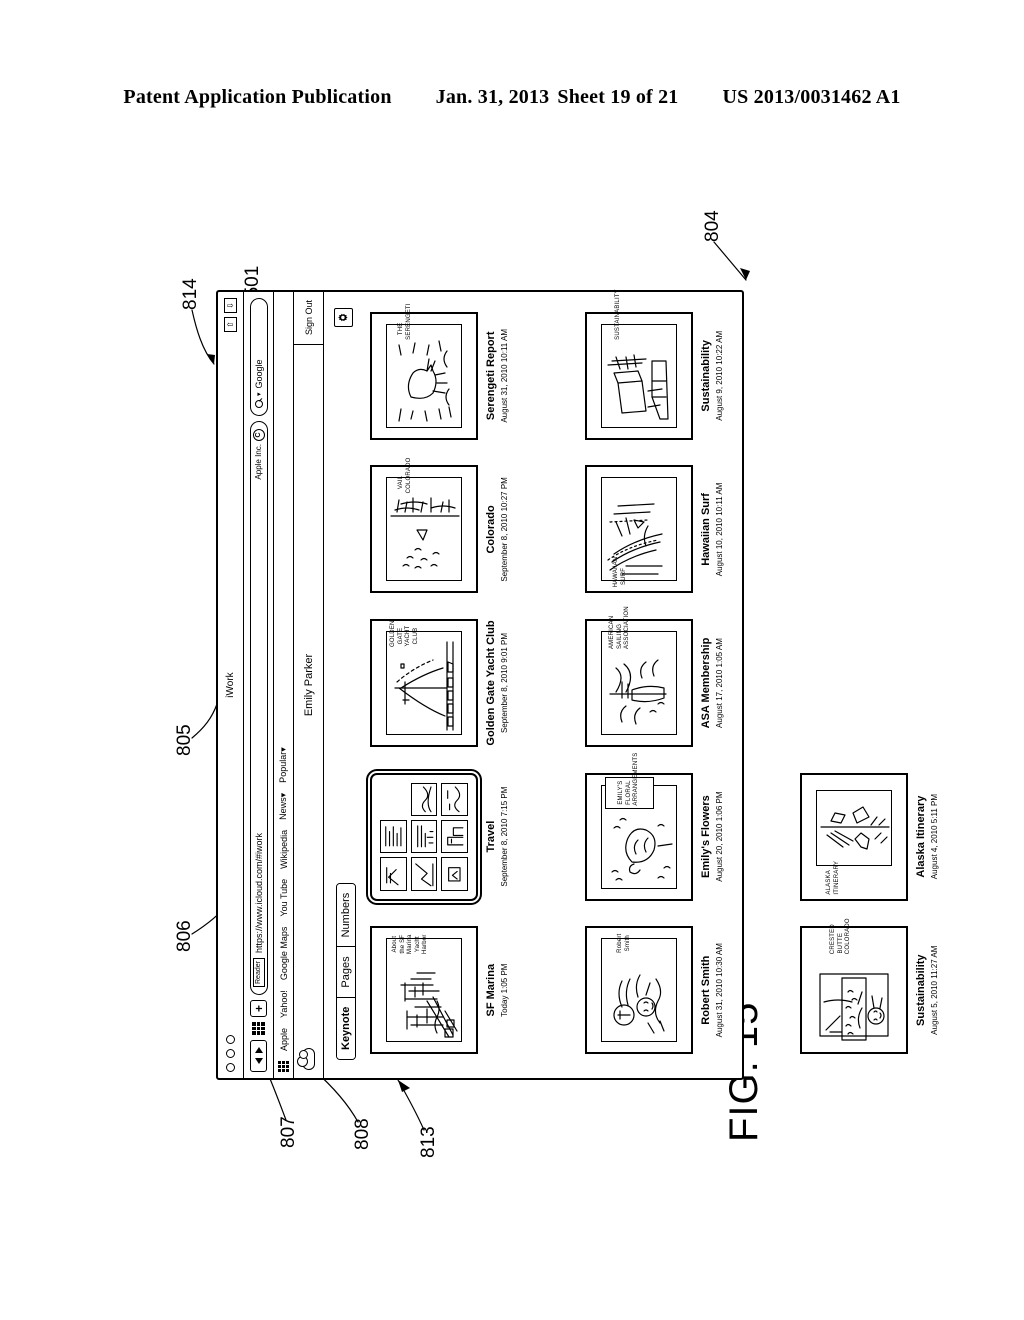 The height and width of the screenshot is (1320, 1024). I want to click on document-date: August 10, 2010 10:11 AM, so click(719, 529).